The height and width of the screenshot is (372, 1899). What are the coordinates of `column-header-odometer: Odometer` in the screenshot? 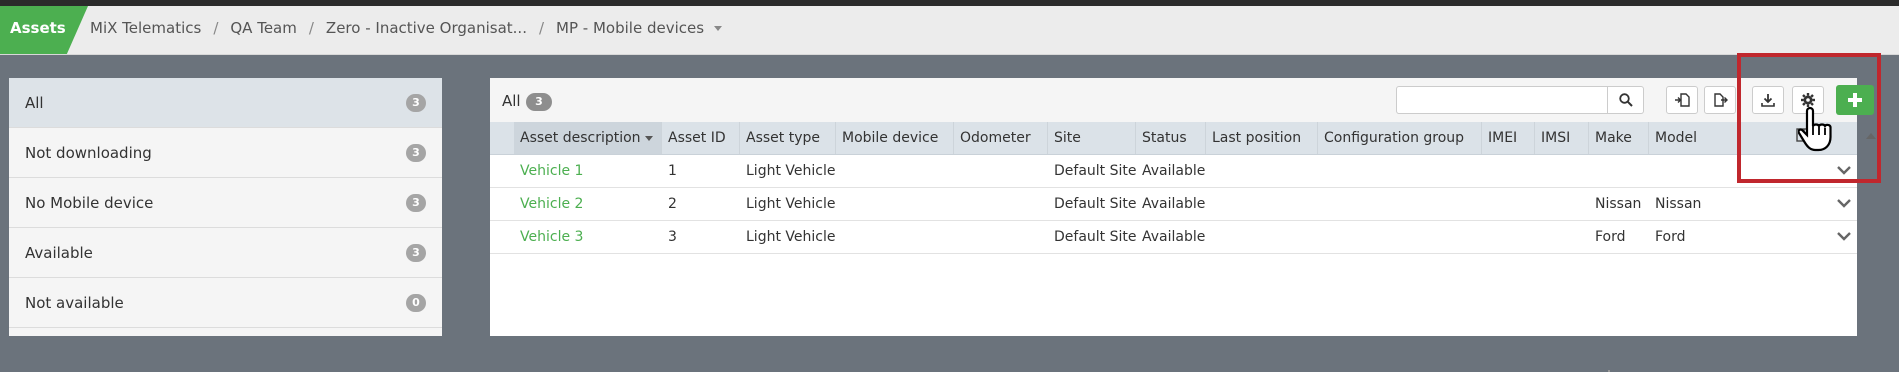 It's located at (1001, 138).